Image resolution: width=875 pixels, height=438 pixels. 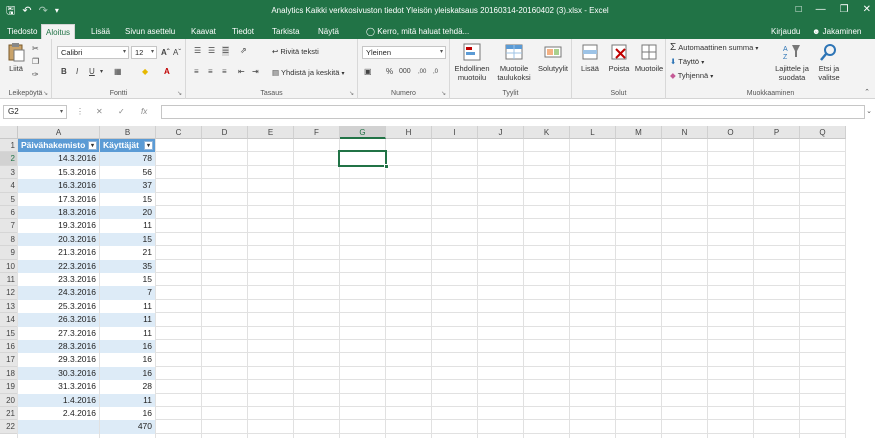 I want to click on users-cell: 37, so click(x=127, y=186).